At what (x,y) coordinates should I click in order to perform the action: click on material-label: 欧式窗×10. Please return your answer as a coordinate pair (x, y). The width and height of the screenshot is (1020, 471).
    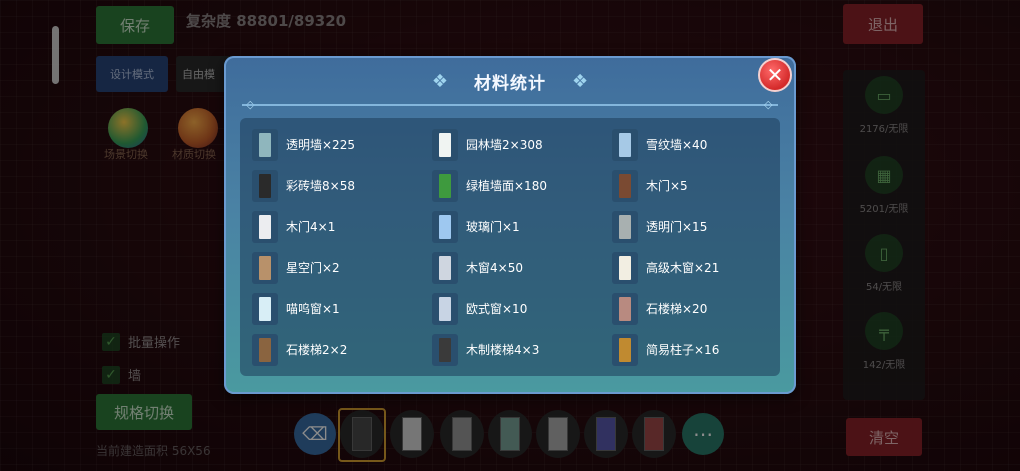
    Looking at the image, I should click on (497, 309).